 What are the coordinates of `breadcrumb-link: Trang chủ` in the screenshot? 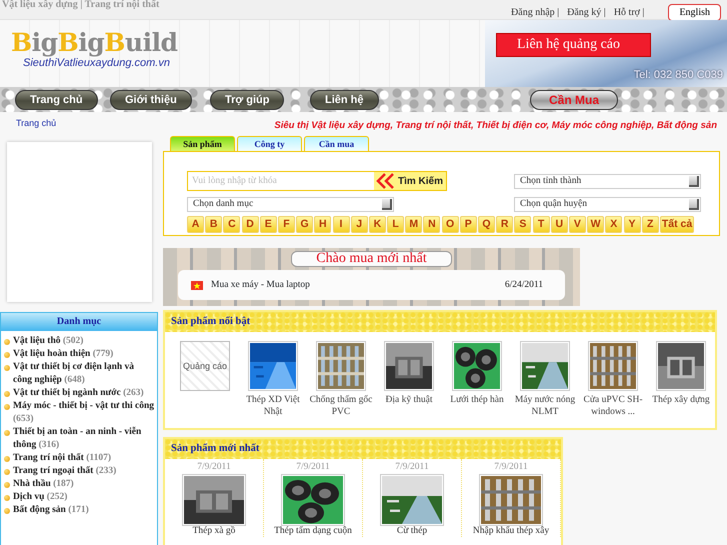 It's located at (36, 123).